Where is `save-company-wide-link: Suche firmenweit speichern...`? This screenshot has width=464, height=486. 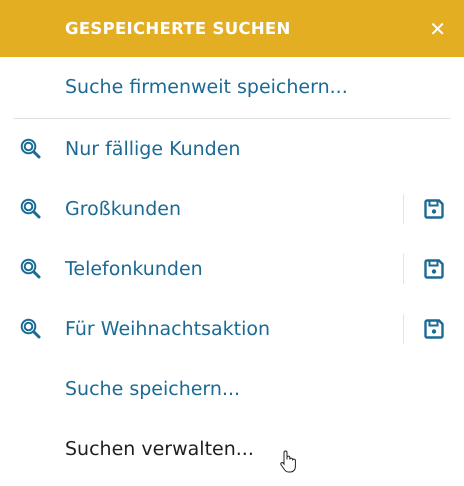
save-company-wide-link: Suche firmenweit speichern... is located at coordinates (206, 87).